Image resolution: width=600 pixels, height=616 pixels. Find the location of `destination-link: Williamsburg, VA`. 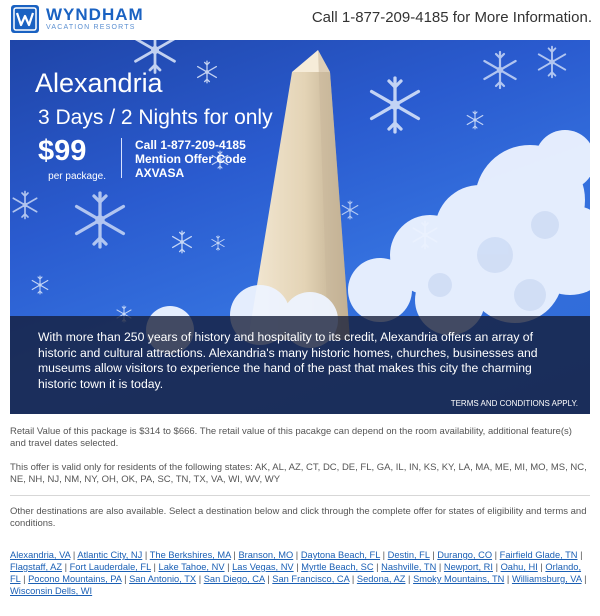

destination-link: Williamsburg, VA is located at coordinates (547, 579).